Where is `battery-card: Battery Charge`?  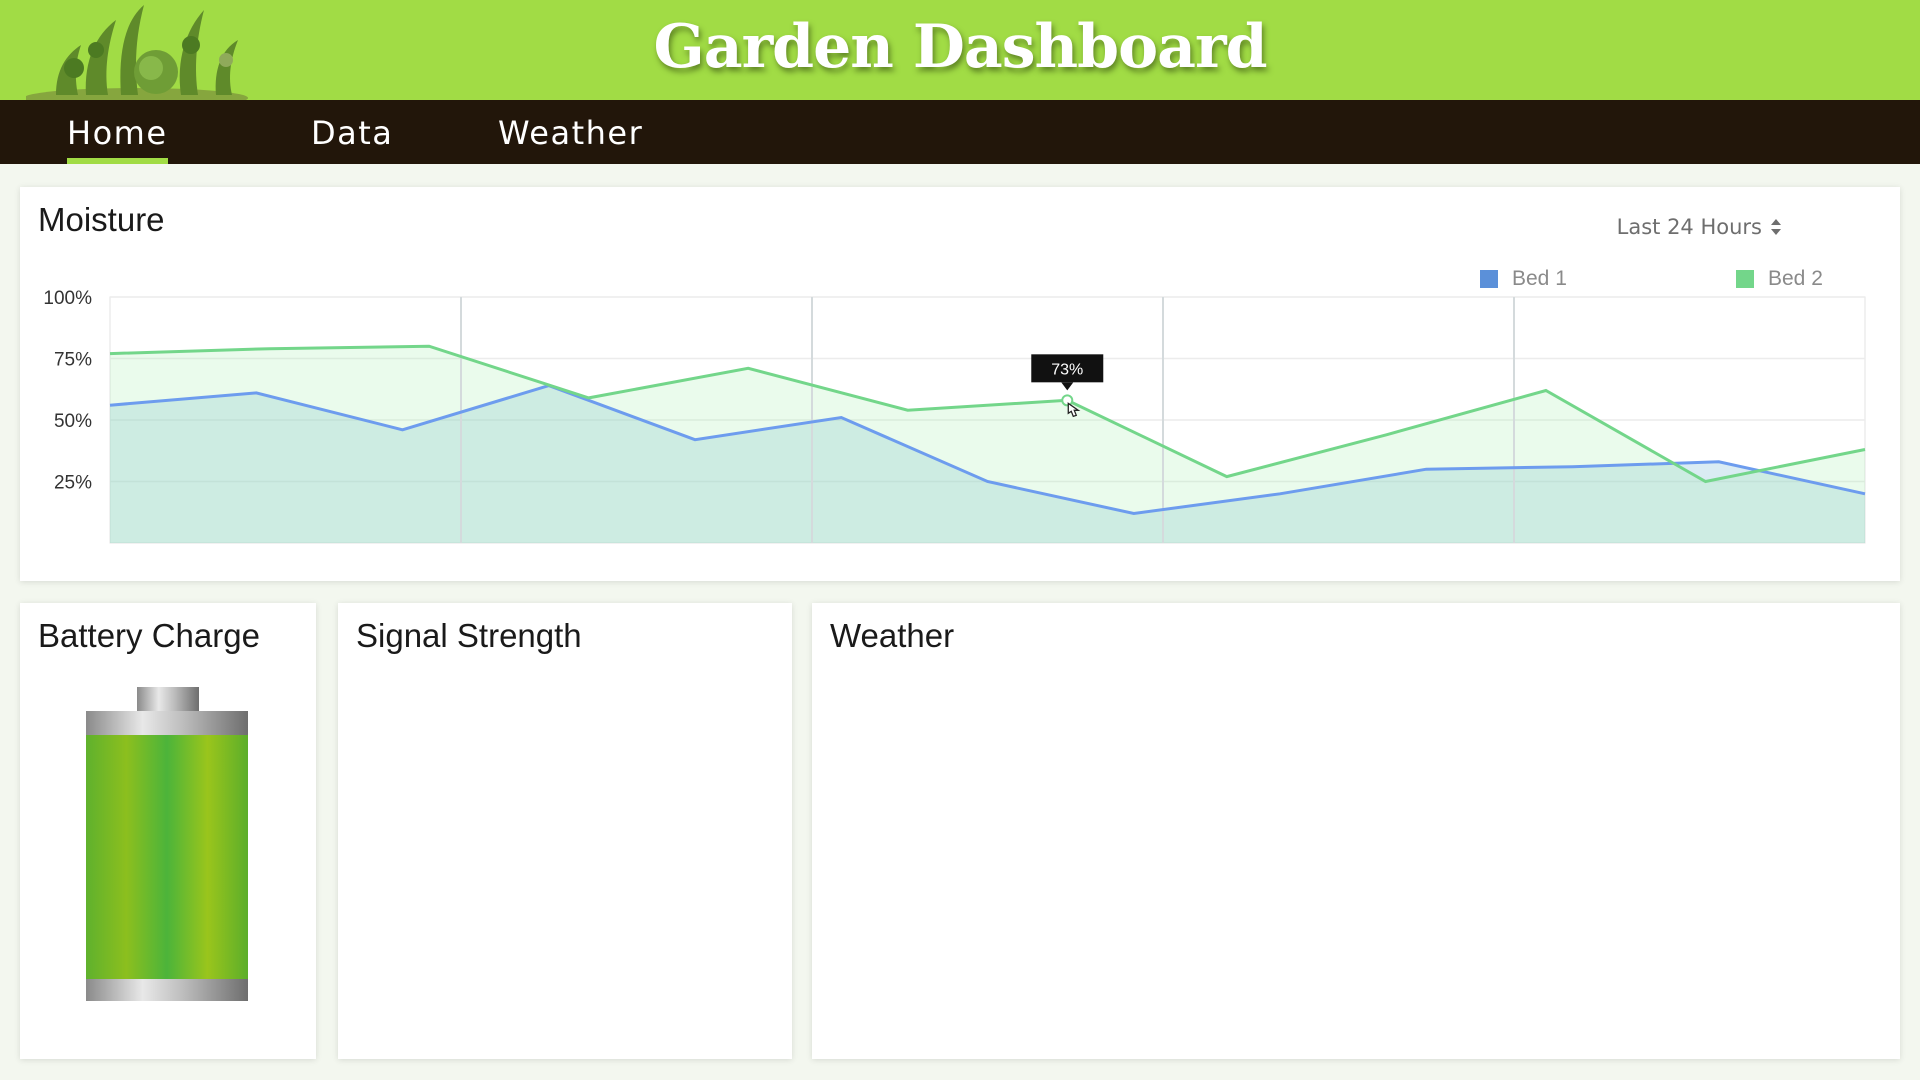
battery-card: Battery Charge is located at coordinates (168, 831).